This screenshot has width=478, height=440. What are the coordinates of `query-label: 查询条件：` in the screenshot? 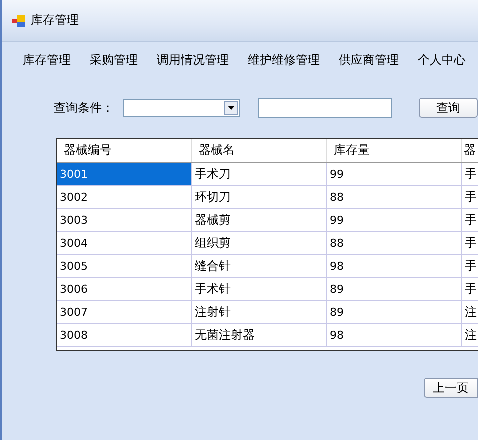 It's located at (84, 108).